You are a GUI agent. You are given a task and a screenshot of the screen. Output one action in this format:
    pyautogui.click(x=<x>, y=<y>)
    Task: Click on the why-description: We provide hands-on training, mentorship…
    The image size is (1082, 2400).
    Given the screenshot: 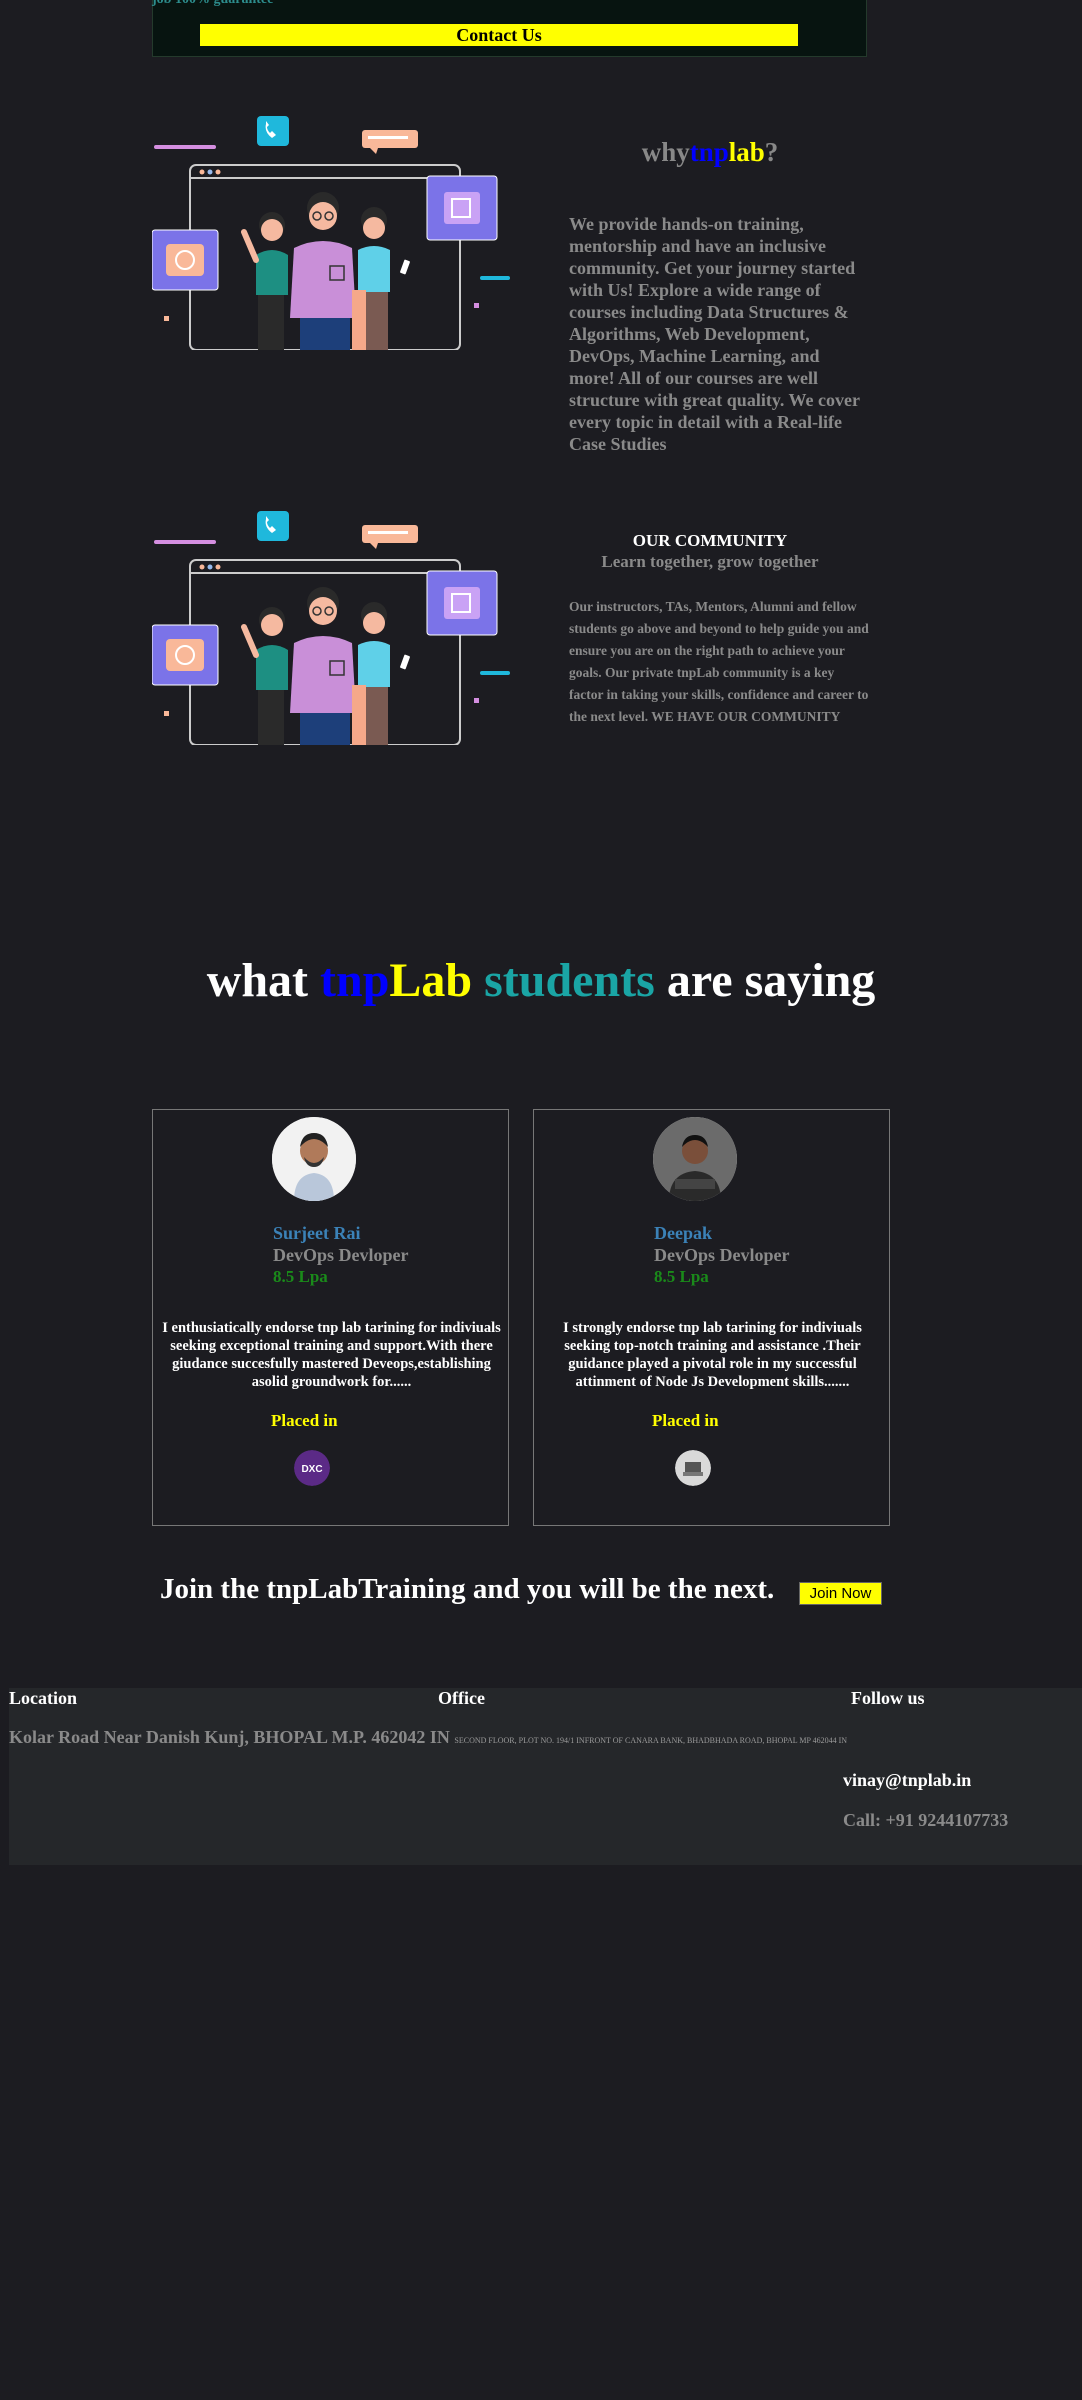 What is the action you would take?
    pyautogui.click(x=714, y=334)
    